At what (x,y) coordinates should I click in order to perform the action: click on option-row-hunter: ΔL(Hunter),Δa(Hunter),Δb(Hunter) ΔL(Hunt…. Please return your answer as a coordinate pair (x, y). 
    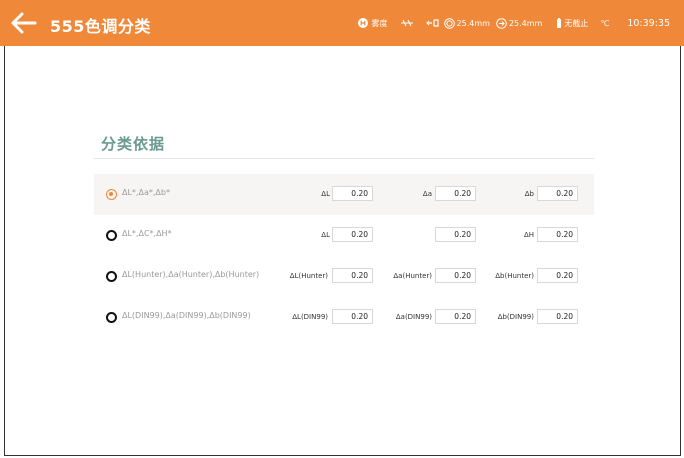
    Looking at the image, I should click on (344, 276).